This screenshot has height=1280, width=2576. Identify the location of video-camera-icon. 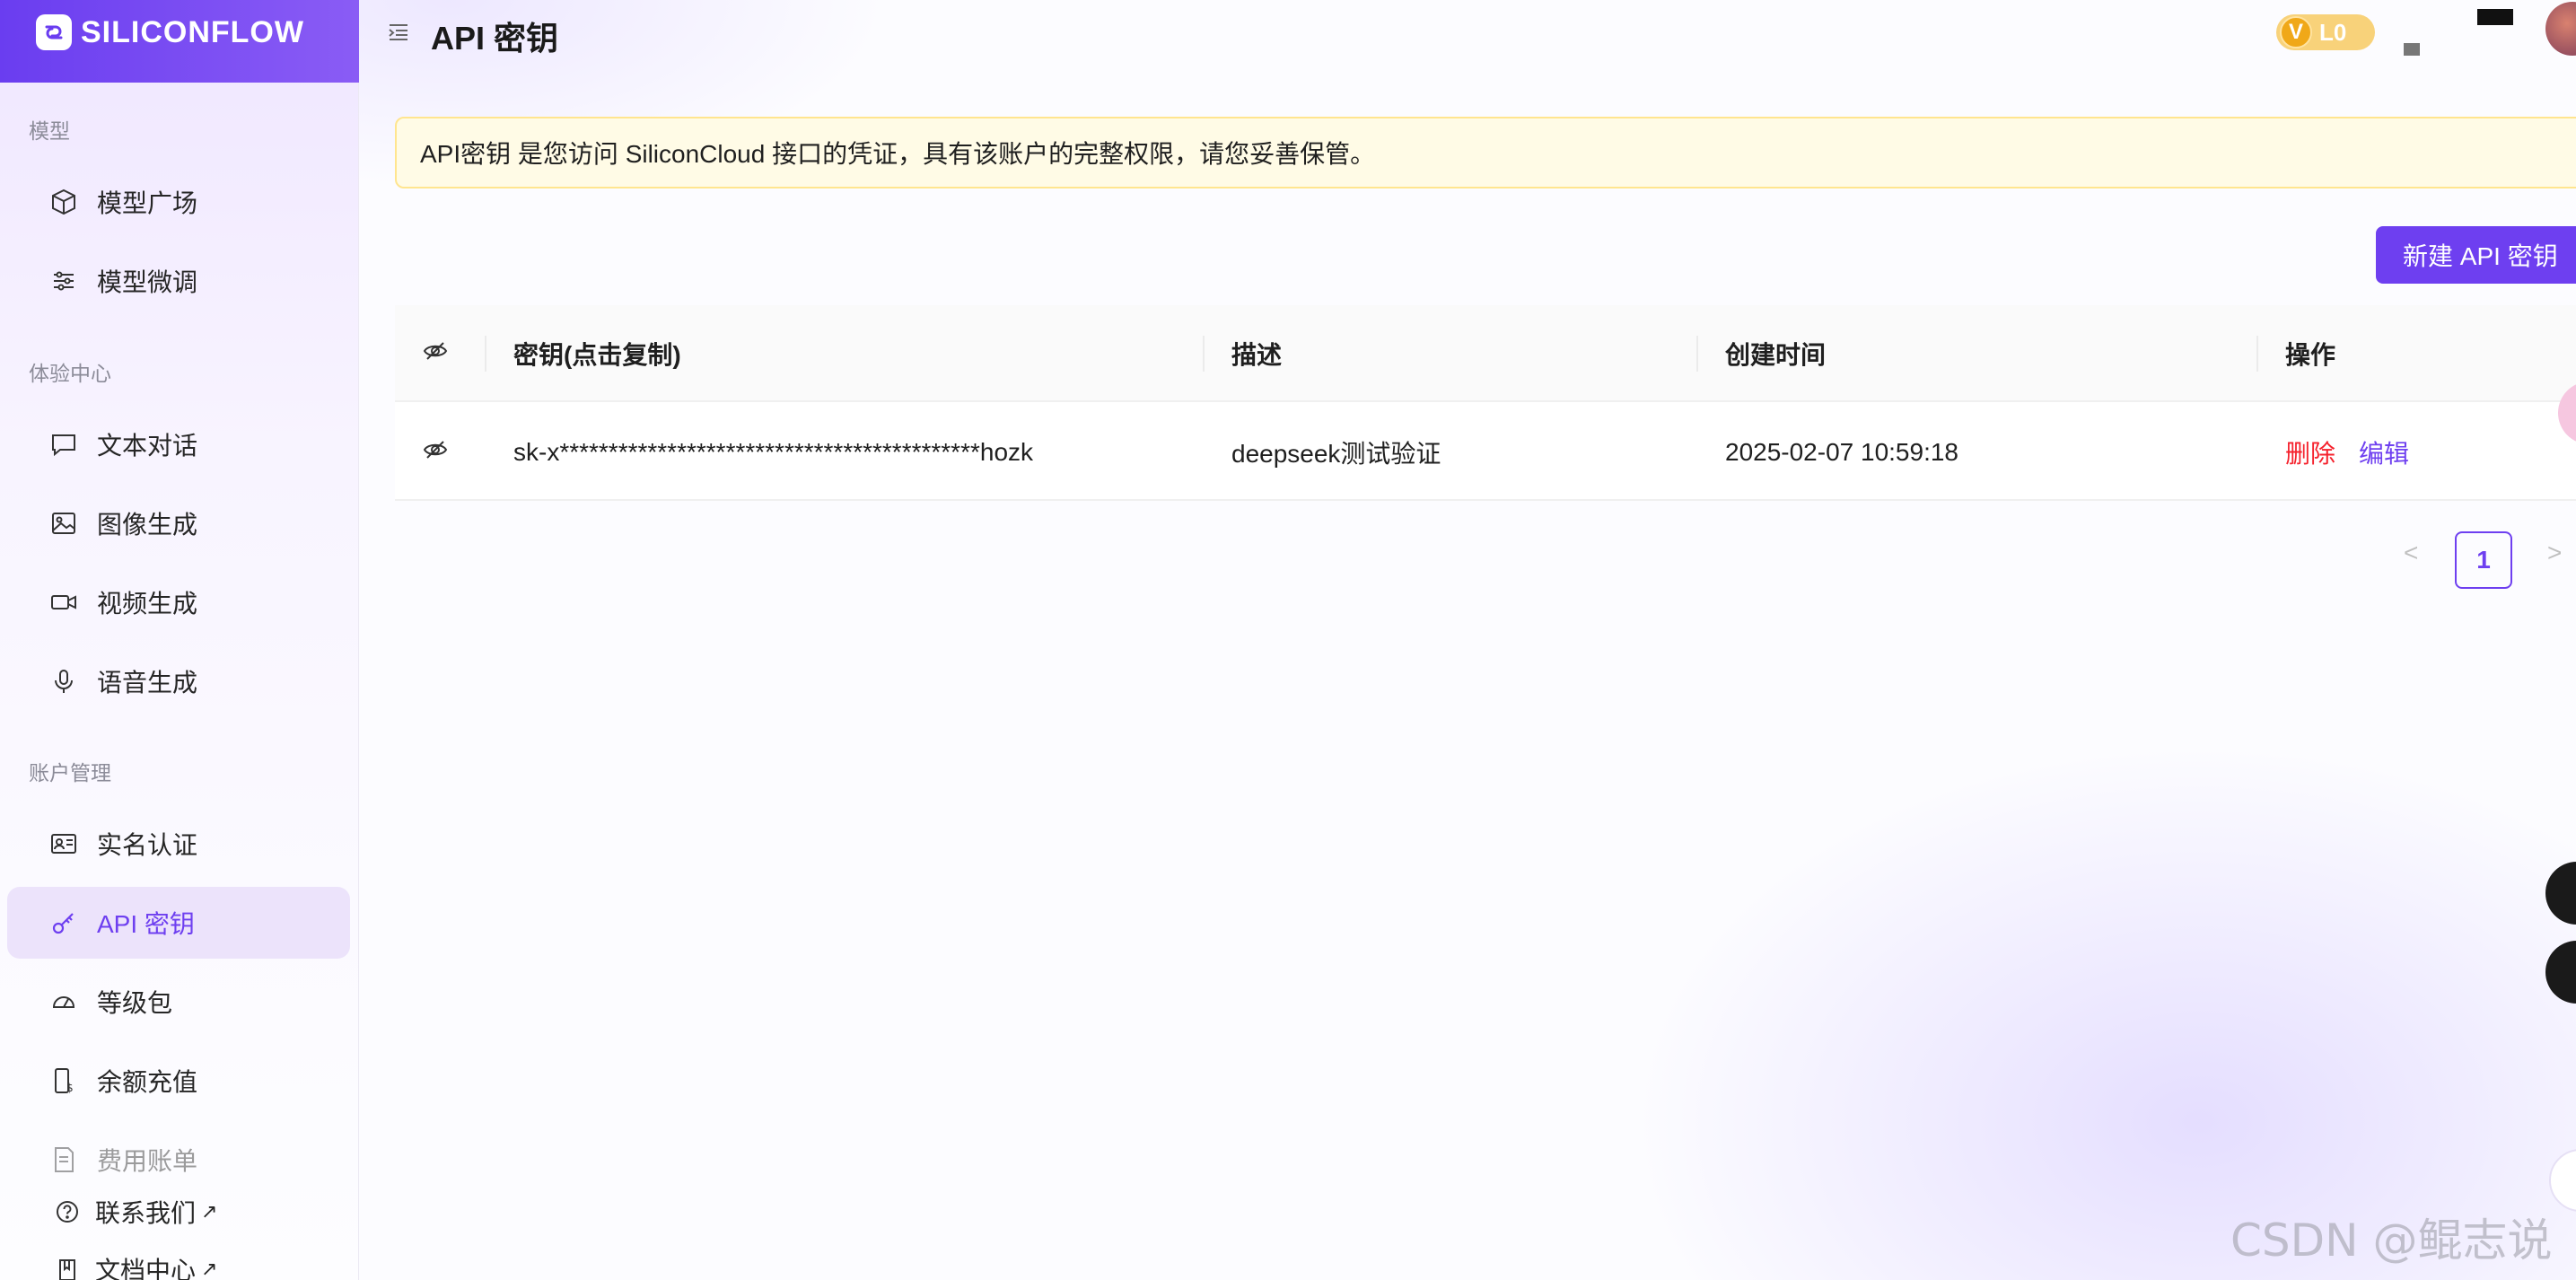
(64, 602).